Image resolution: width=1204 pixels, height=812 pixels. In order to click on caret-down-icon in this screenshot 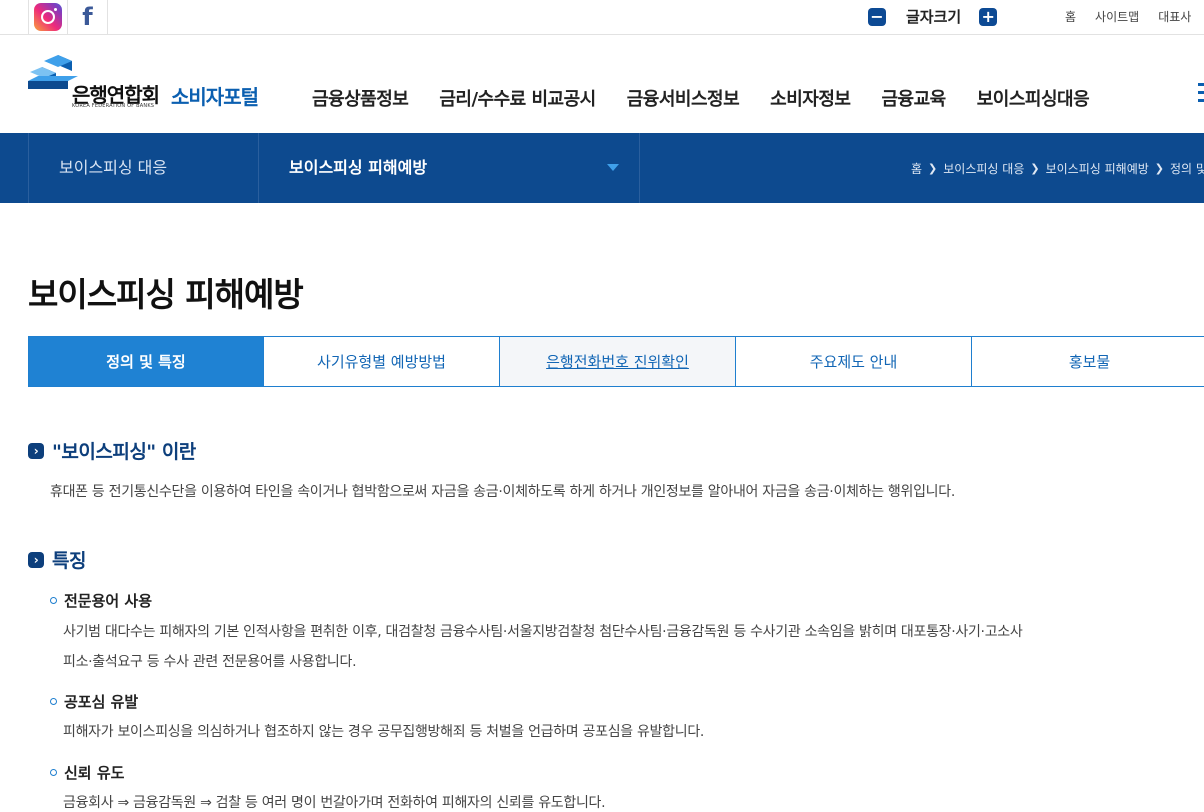, I will do `click(613, 167)`.